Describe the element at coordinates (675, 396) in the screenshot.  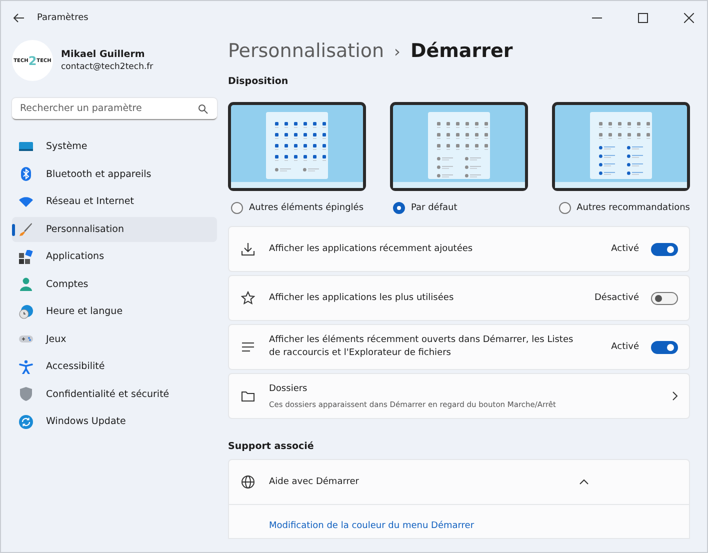
I see `chevron-right-icon` at that location.